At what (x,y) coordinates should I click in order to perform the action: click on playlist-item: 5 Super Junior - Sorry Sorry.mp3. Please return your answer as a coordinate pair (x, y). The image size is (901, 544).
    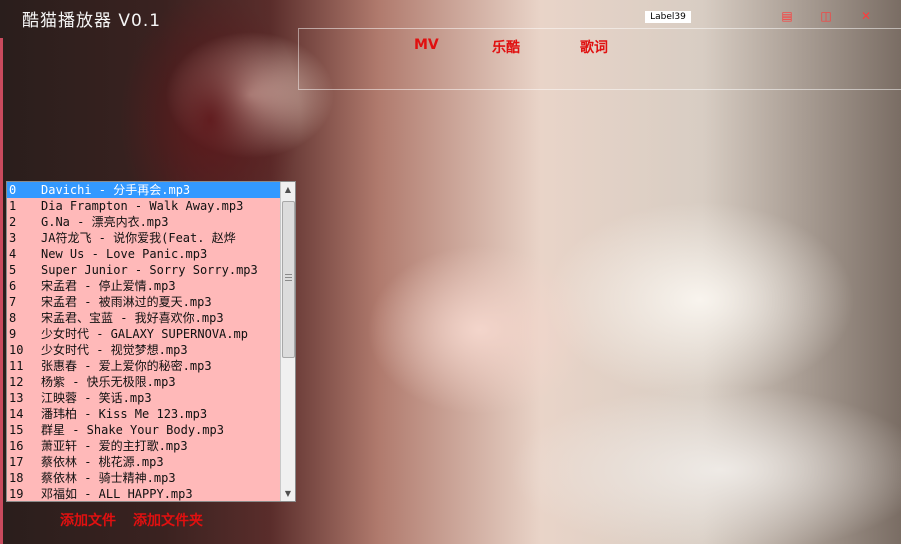
    Looking at the image, I should click on (144, 270).